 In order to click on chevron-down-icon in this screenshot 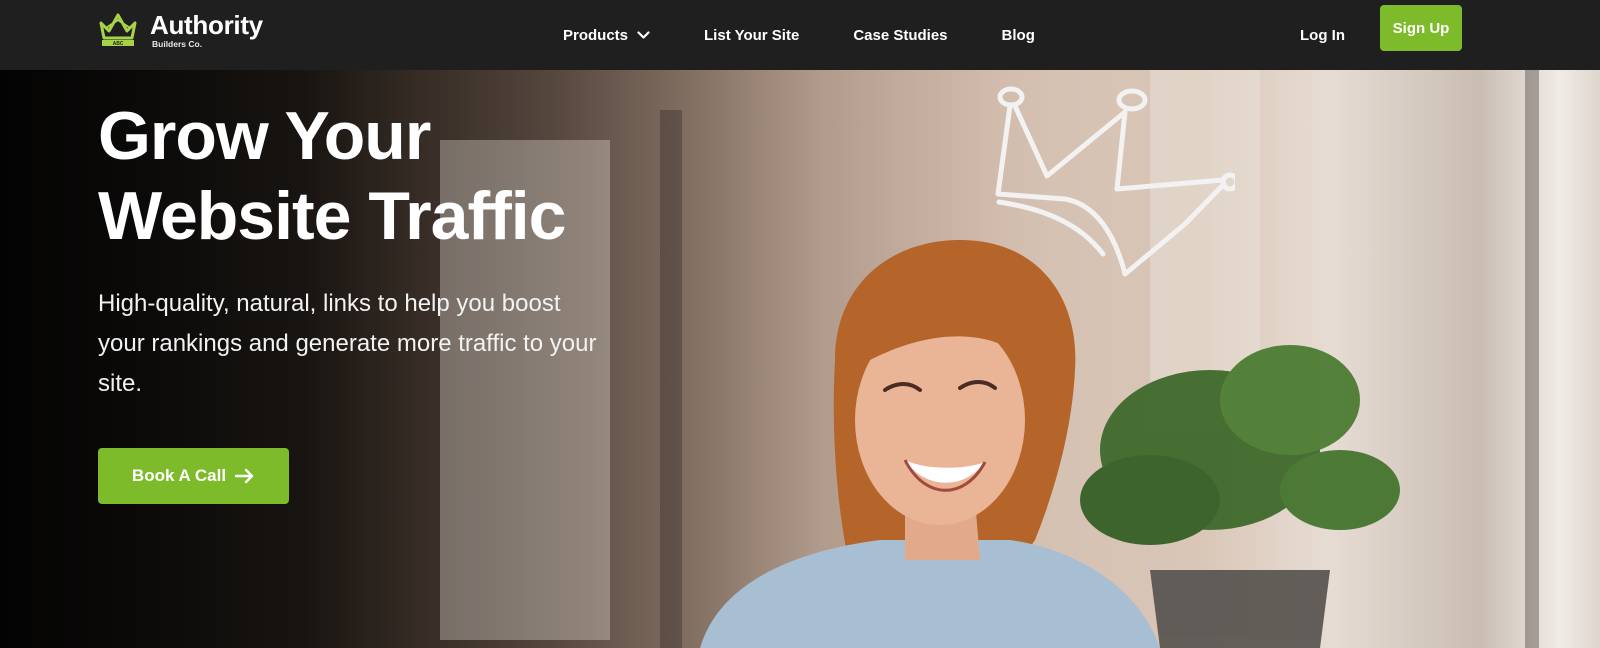, I will do `click(643, 34)`.